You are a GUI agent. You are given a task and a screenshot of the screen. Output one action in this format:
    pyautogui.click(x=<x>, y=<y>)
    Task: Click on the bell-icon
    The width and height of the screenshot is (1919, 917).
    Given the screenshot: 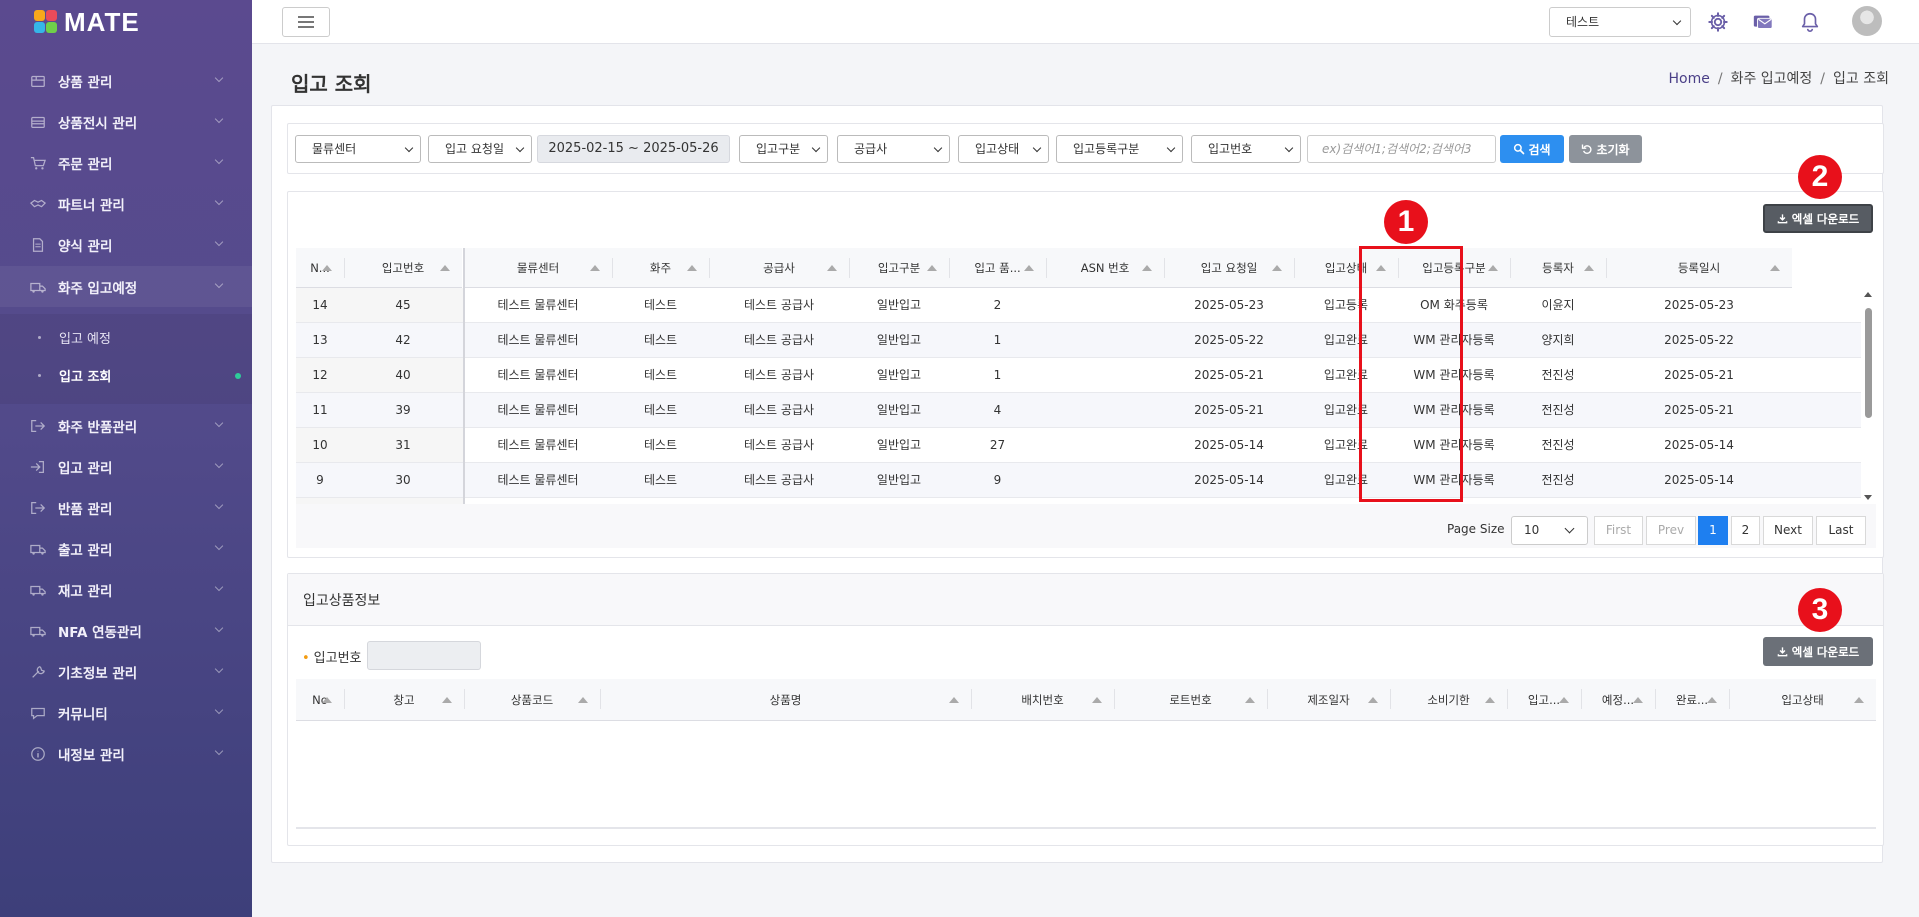 What is the action you would take?
    pyautogui.click(x=1810, y=22)
    